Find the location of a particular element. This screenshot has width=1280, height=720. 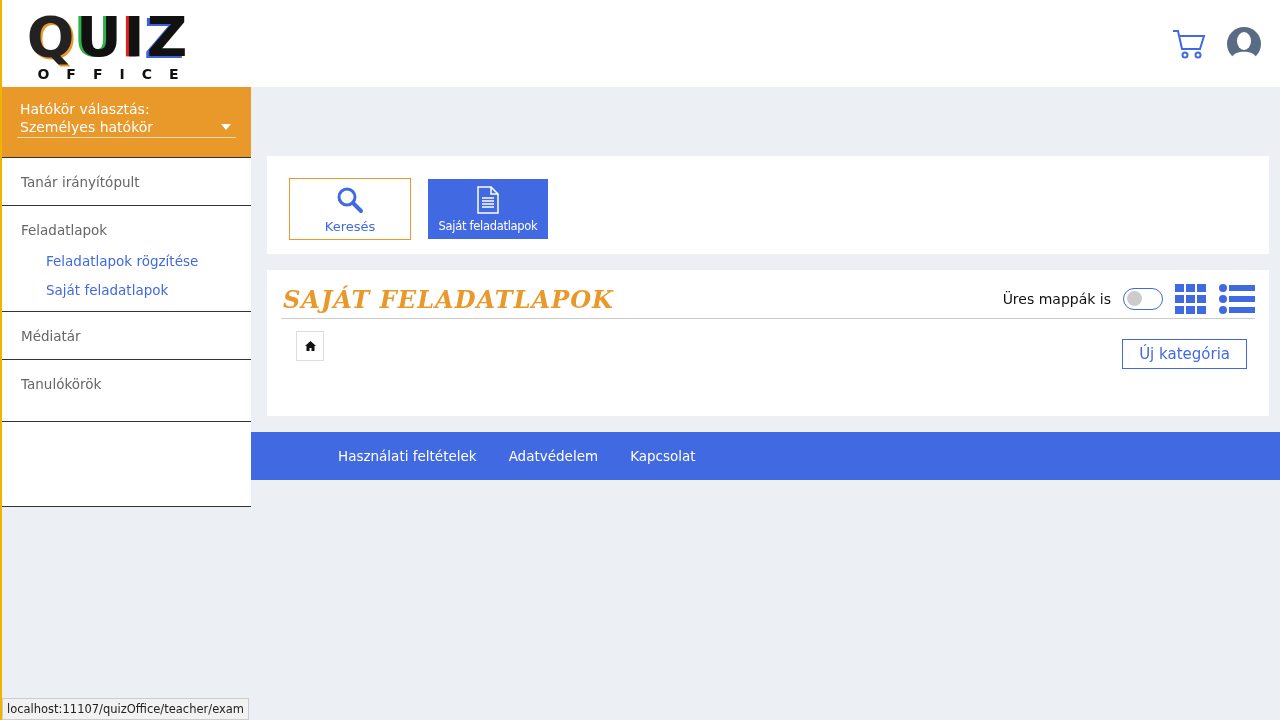

logo: QUIZ OFFICE is located at coordinates (108, 43).